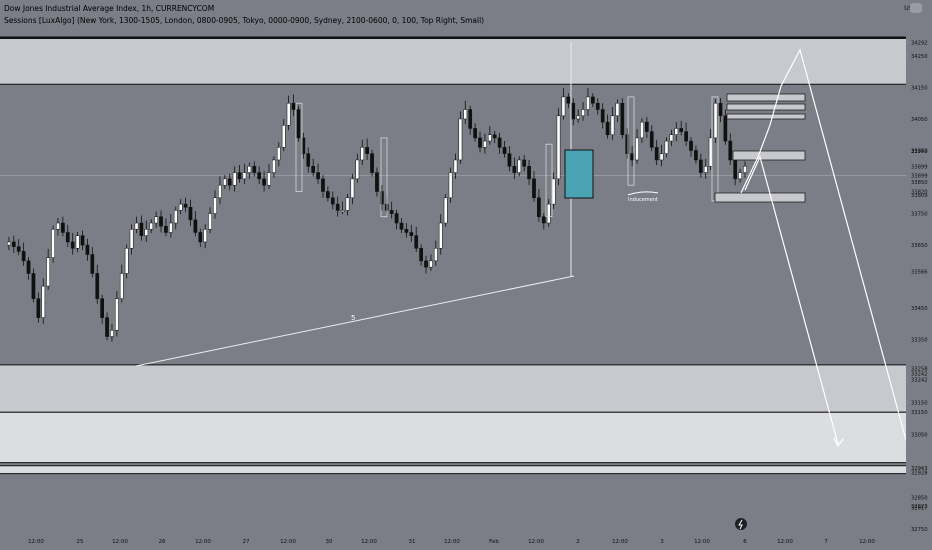 The image size is (932, 550). I want to click on price-tick: 33242, so click(919, 380).